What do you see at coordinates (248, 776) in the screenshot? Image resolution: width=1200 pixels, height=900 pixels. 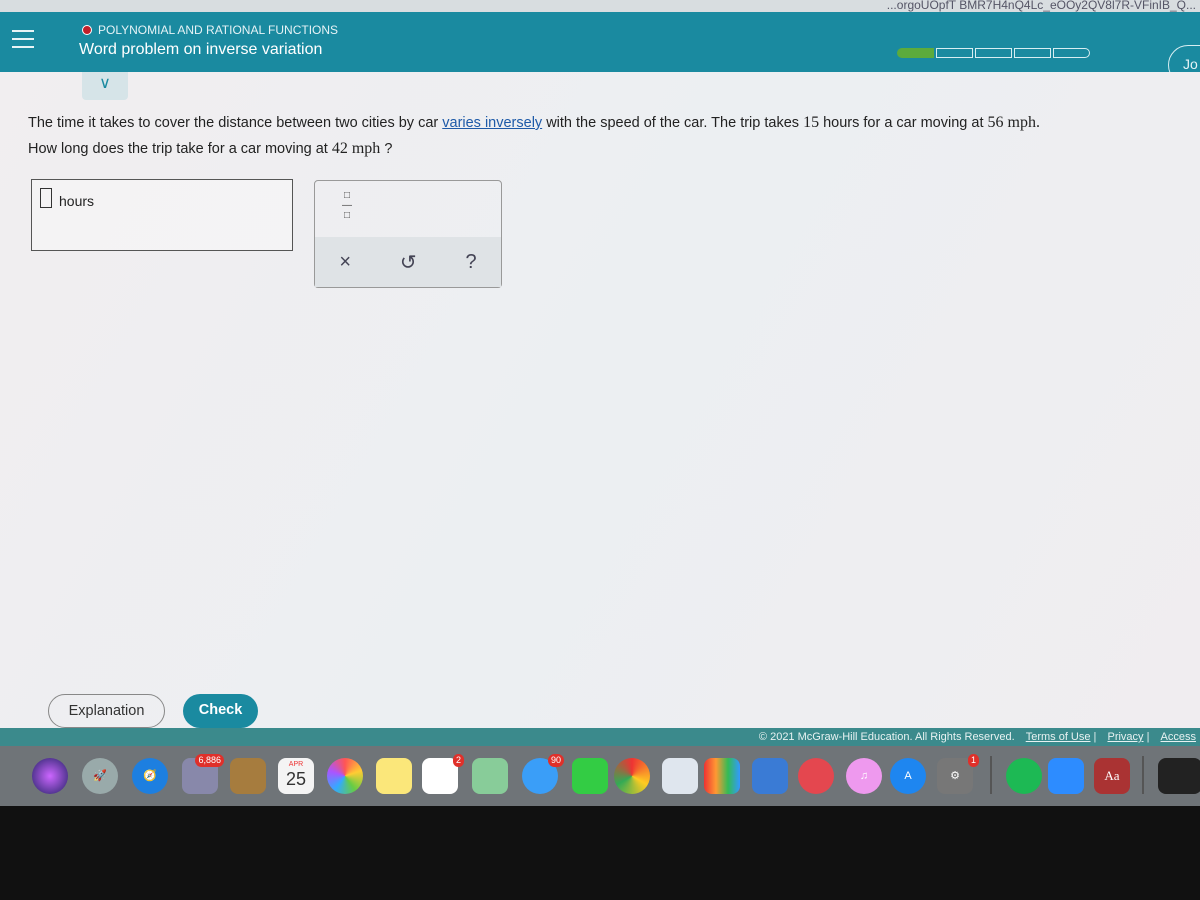 I see `contacts-icon` at bounding box center [248, 776].